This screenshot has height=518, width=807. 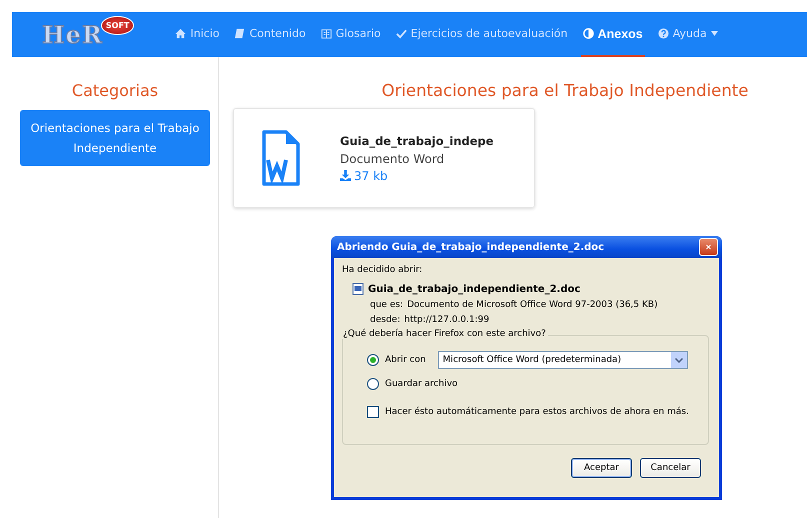 I want to click on download-link: 37 kb, so click(x=417, y=175).